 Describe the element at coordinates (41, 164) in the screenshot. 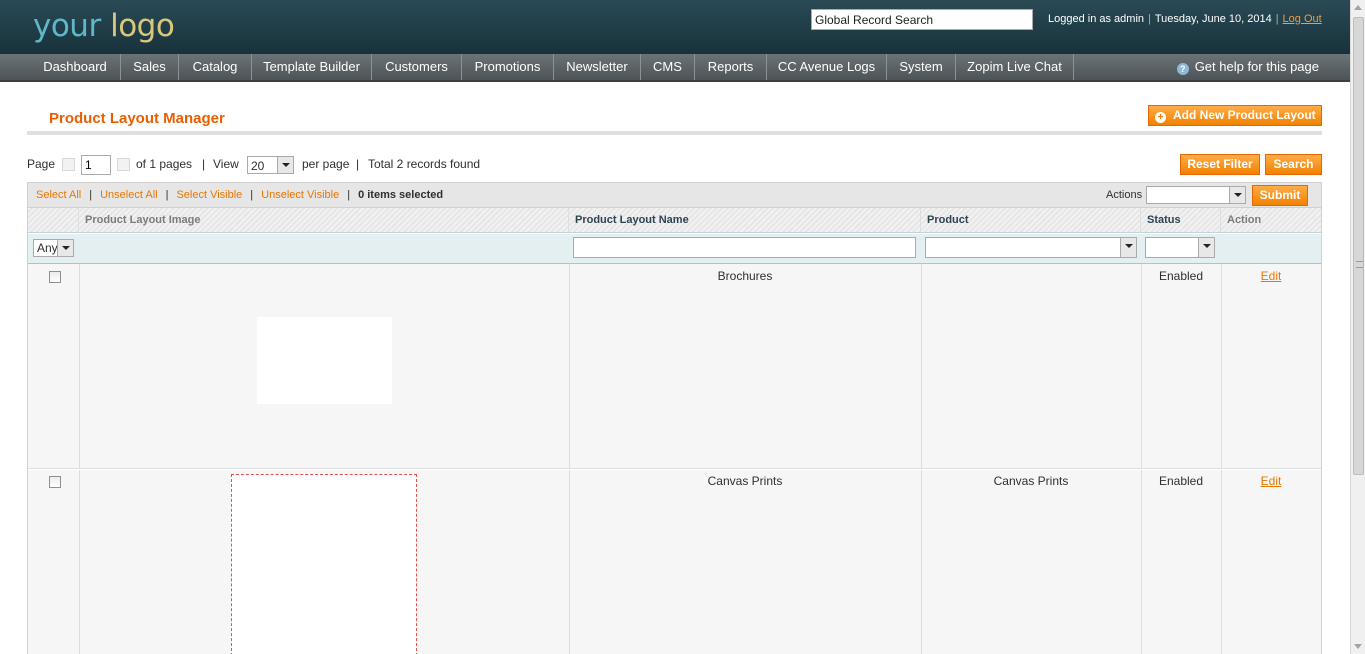

I see `page-label: Page` at that location.